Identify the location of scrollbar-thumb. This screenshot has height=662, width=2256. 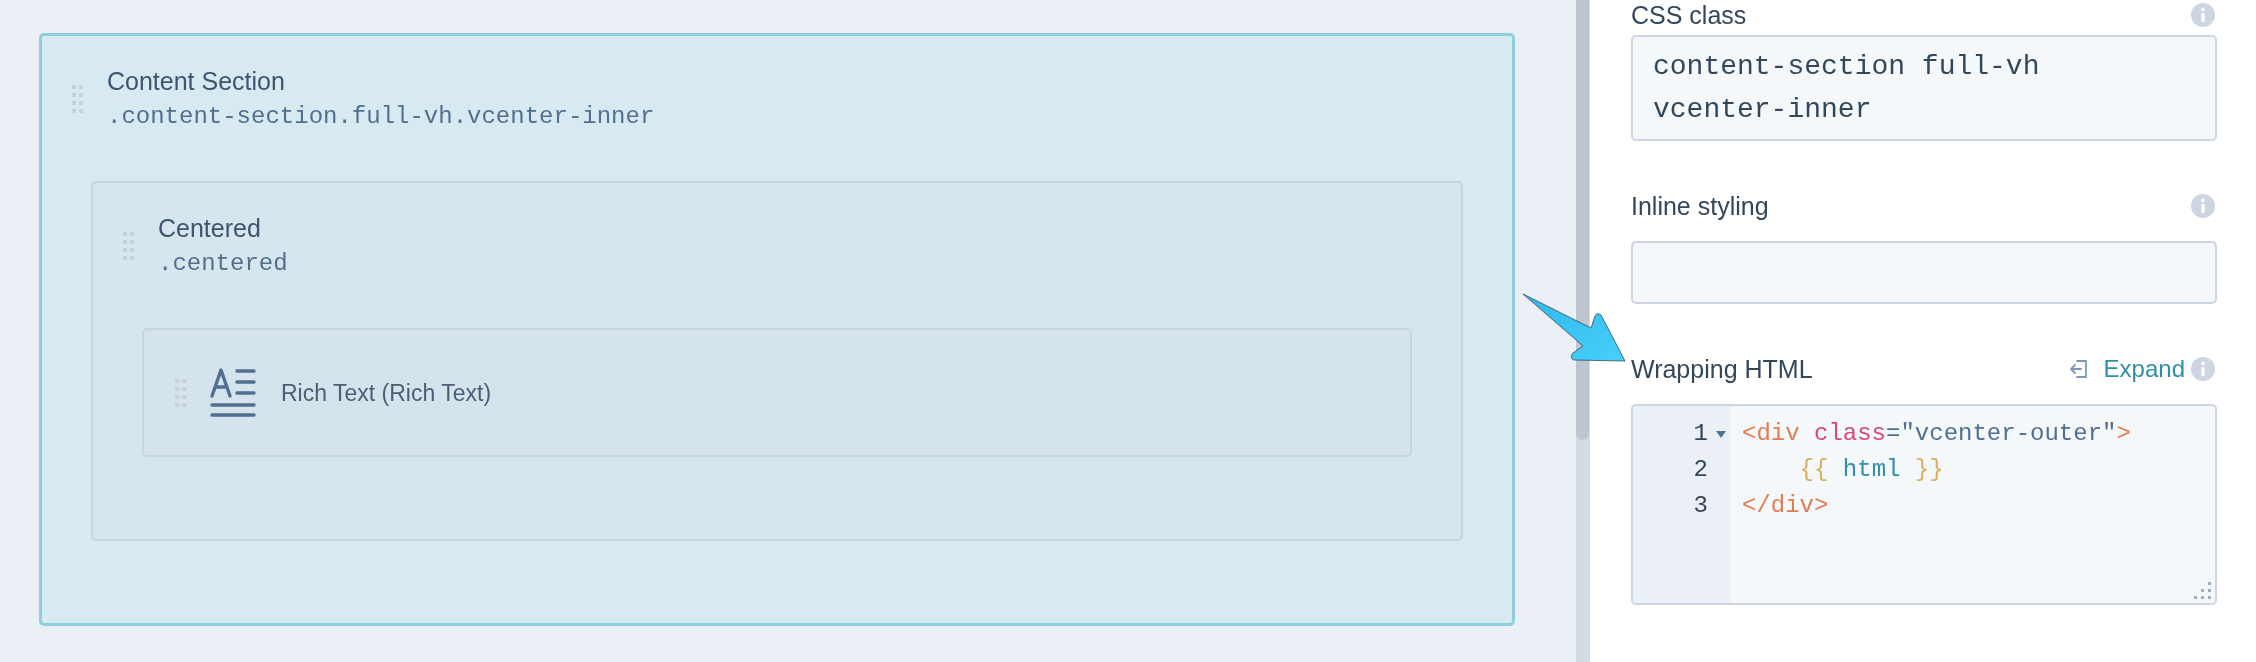
(1582, 220).